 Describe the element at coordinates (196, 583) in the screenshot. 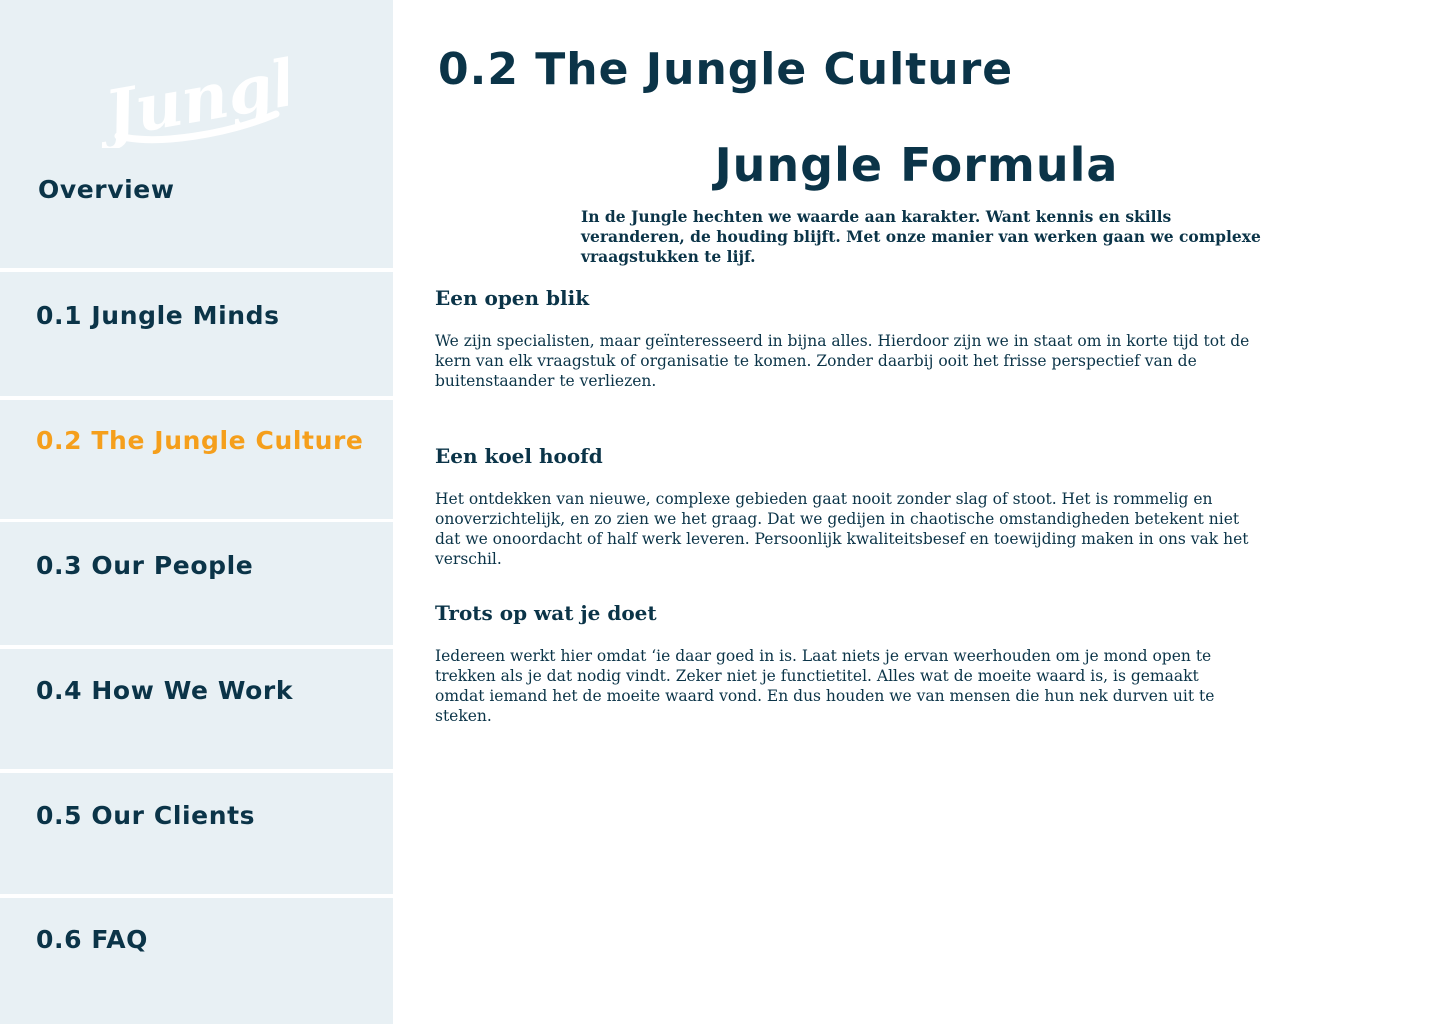

I see `sidebar-item-our-people: 0.3 Our People` at that location.